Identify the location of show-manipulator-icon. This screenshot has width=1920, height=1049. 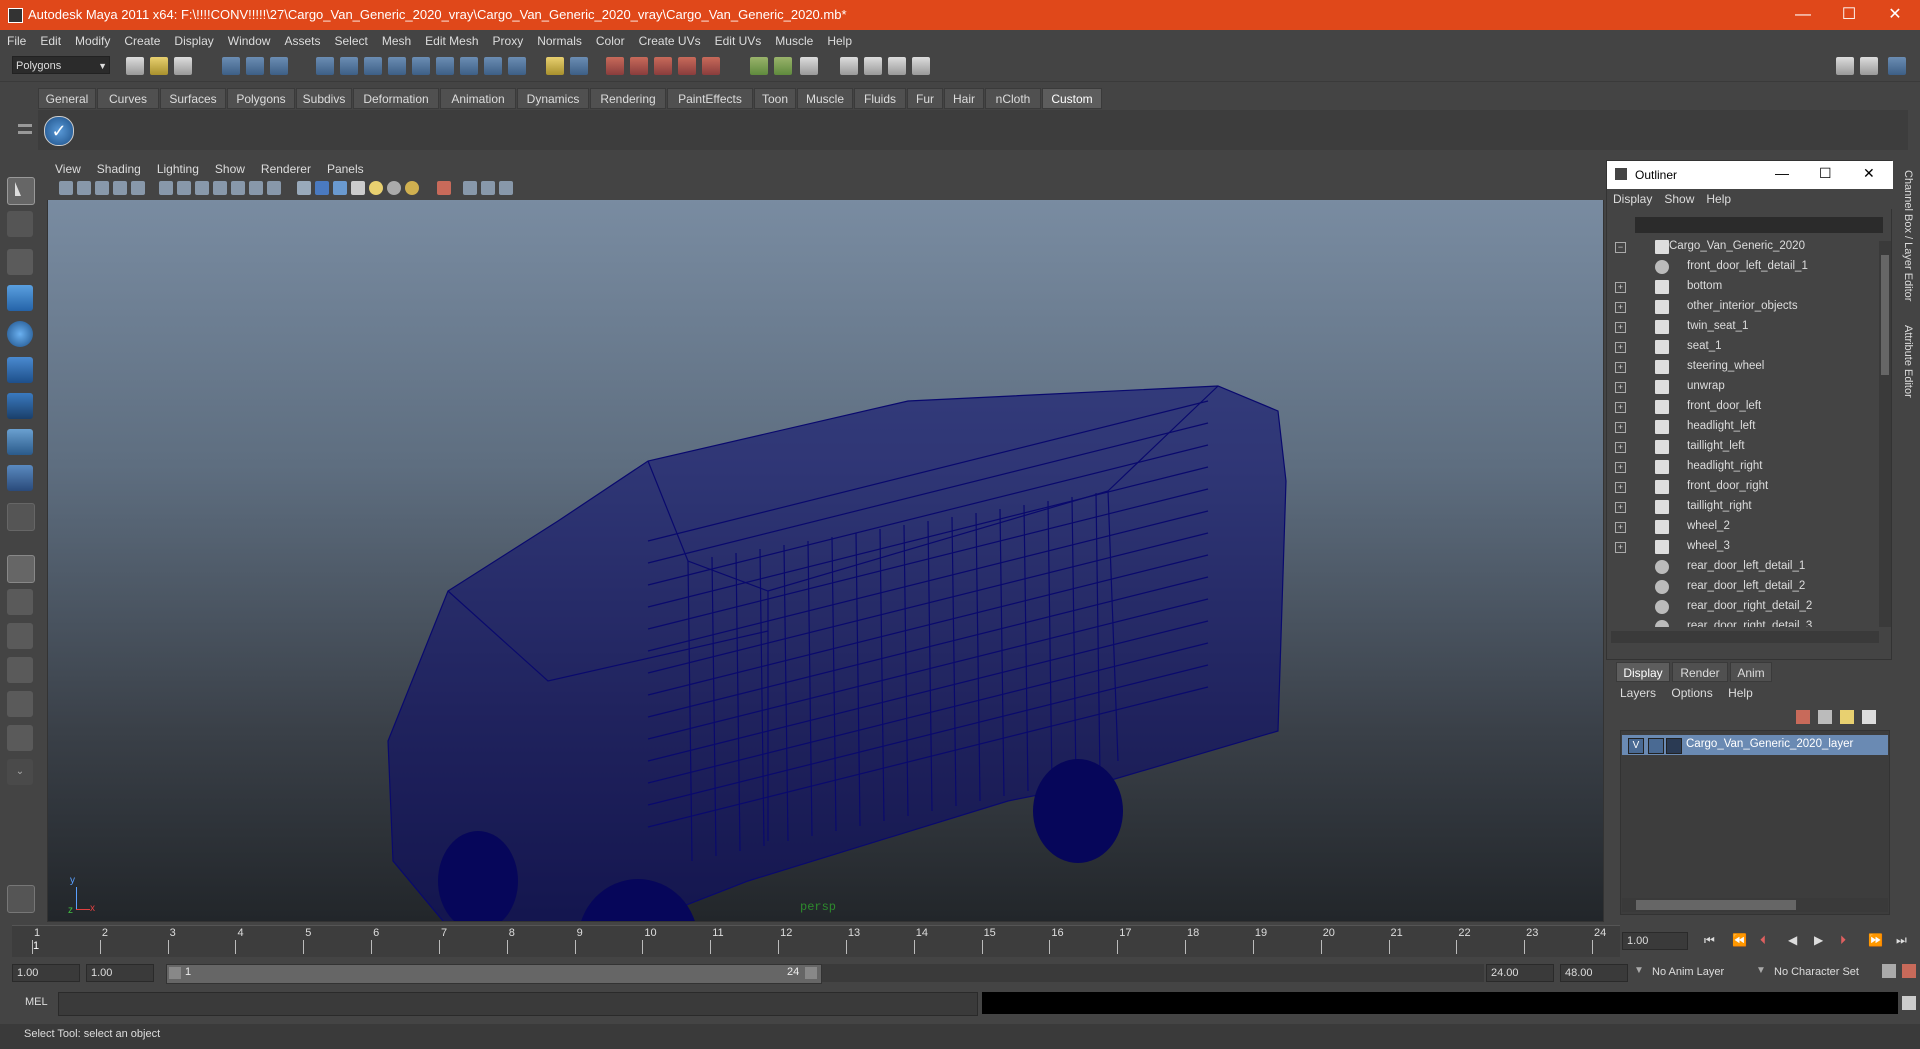
(20, 478).